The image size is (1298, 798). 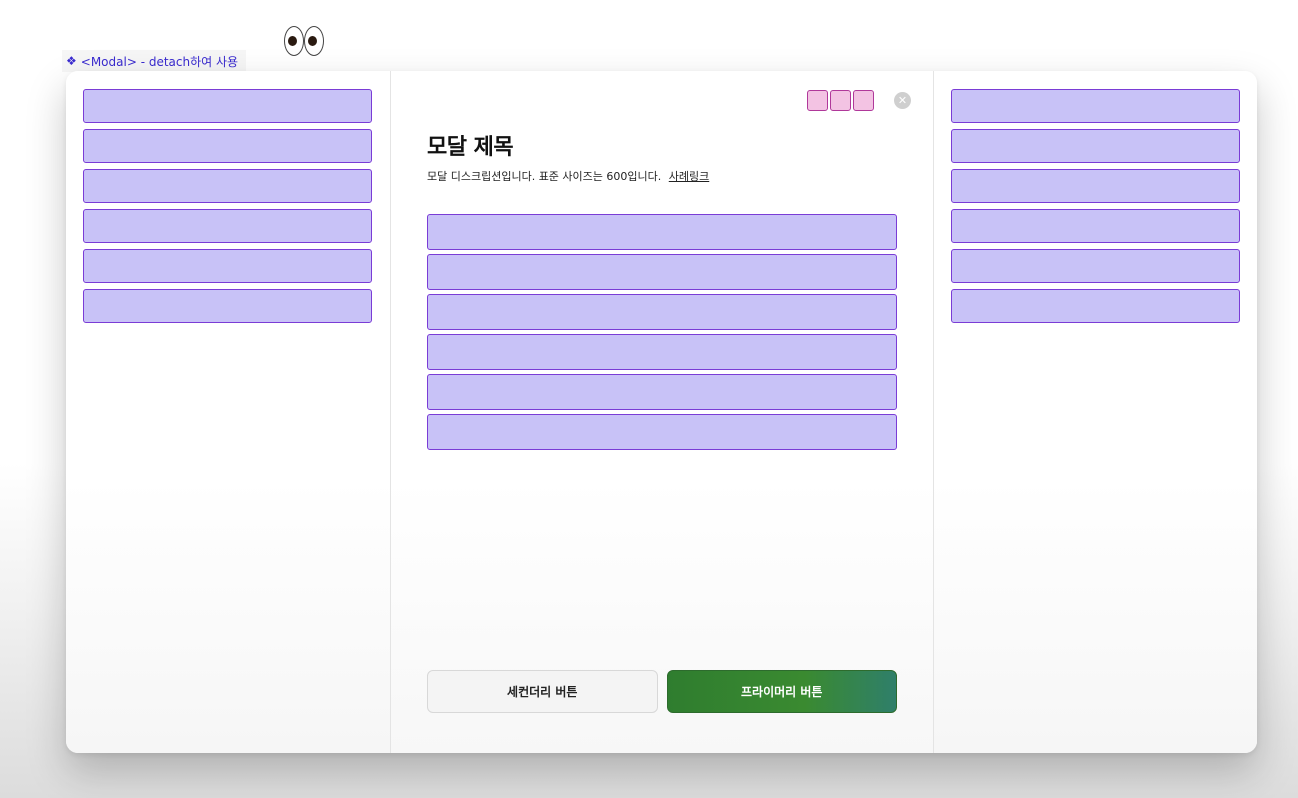 I want to click on modal-description: 모달 디스크립션입니다. 표준 사이즈는 600입니다. 사례링크, so click(x=568, y=176).